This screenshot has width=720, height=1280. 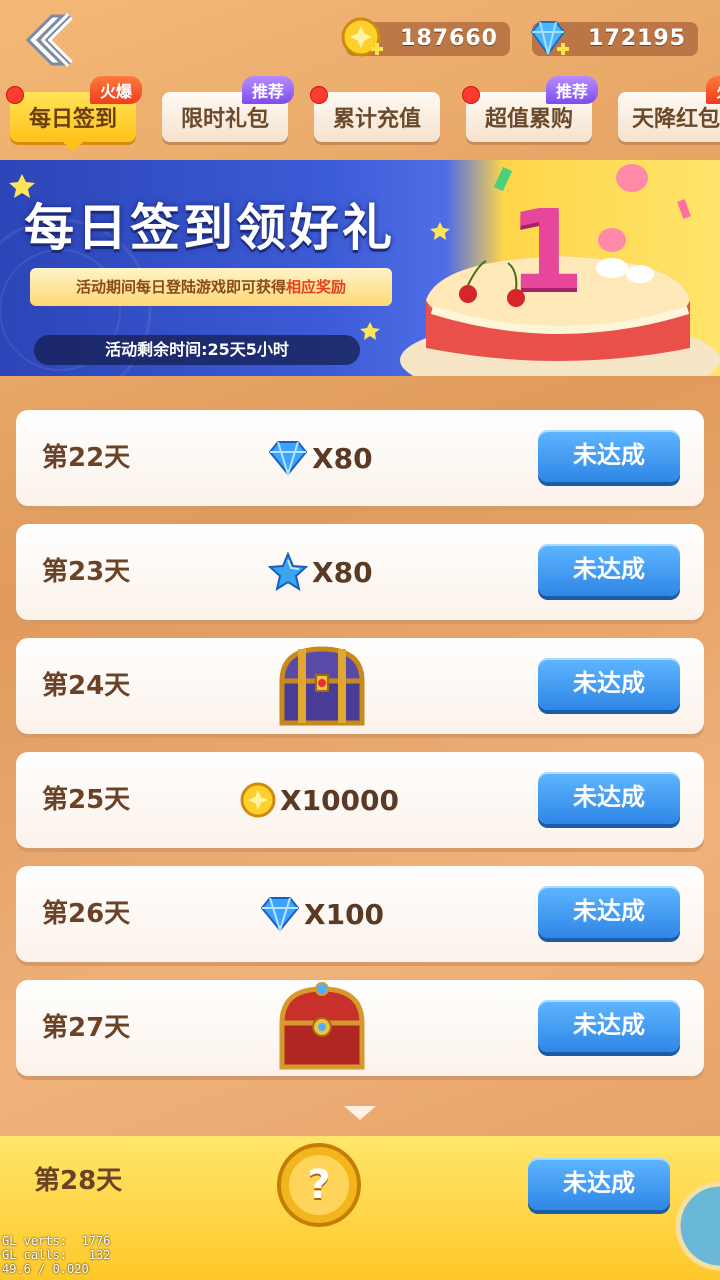 I want to click on day-label: 第26天, so click(x=86, y=914).